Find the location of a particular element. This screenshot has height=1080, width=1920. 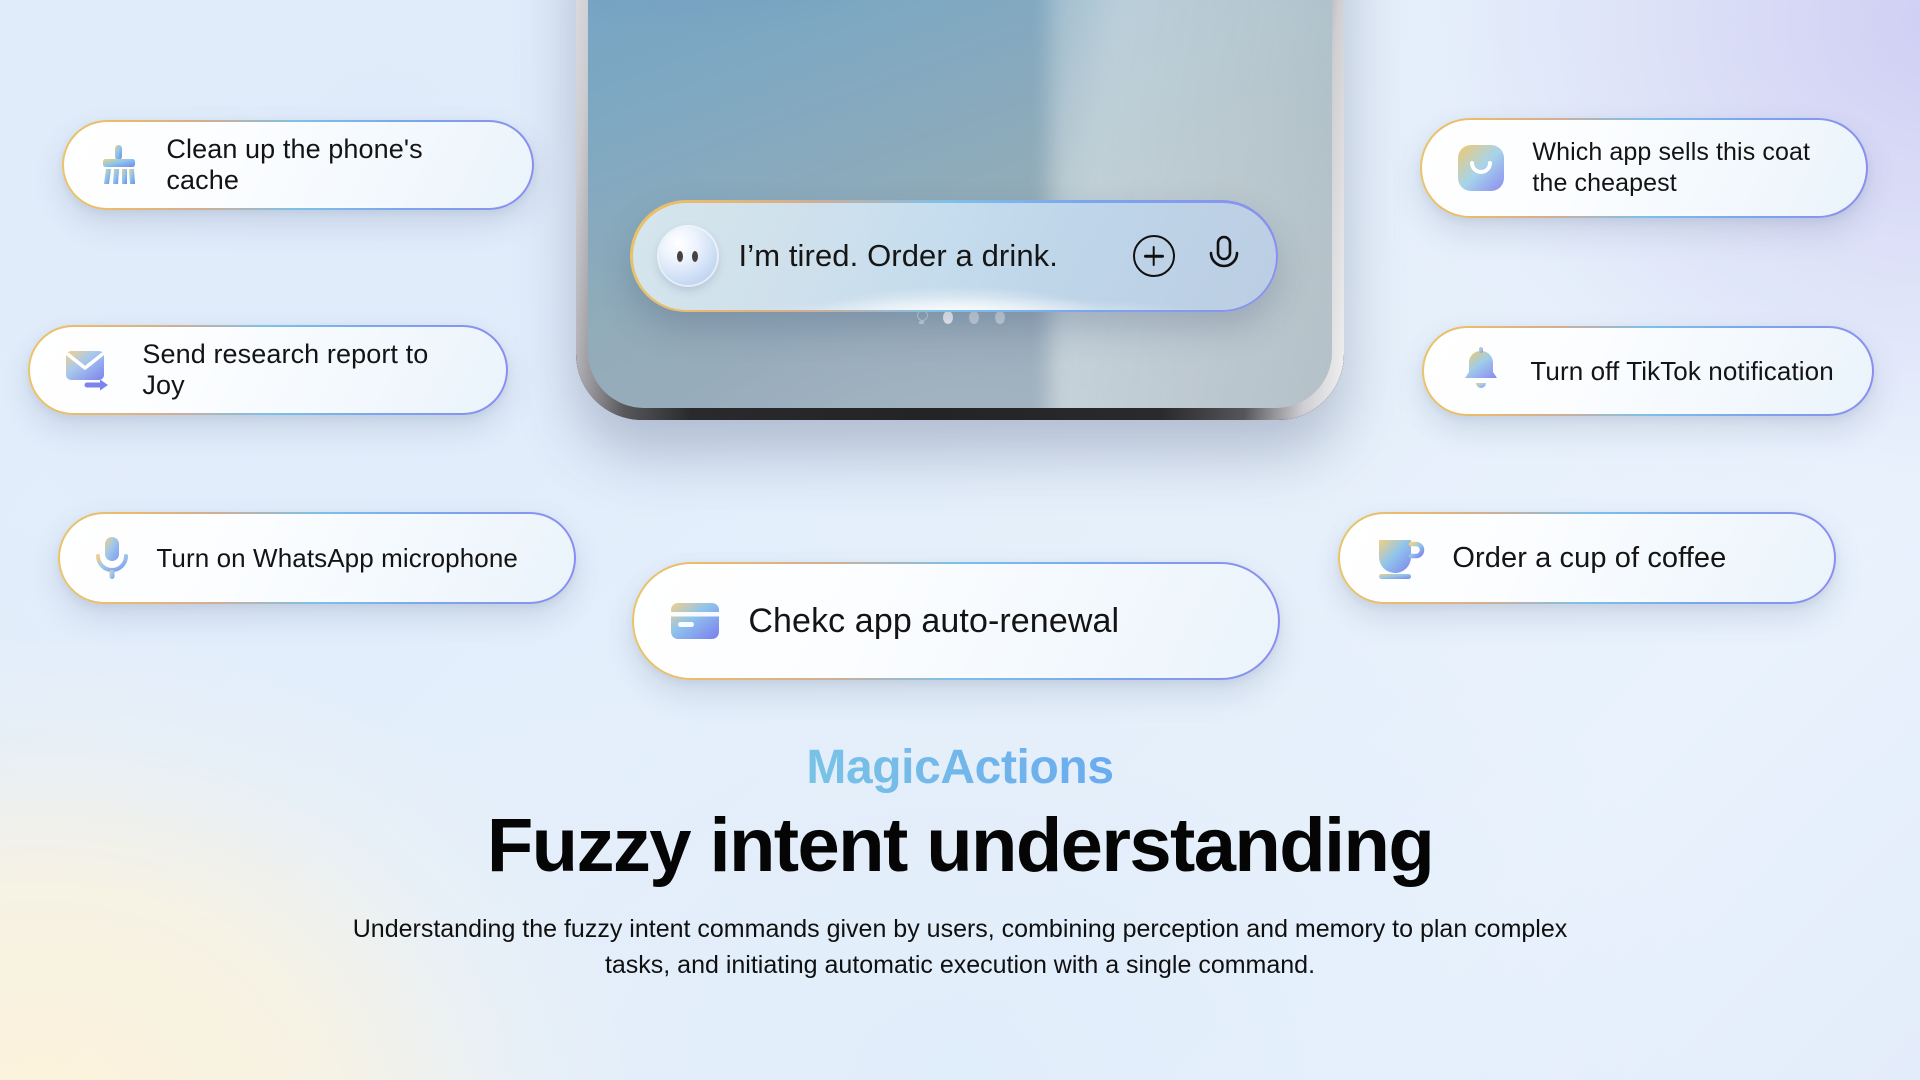

broom-icon is located at coordinates (119, 165).